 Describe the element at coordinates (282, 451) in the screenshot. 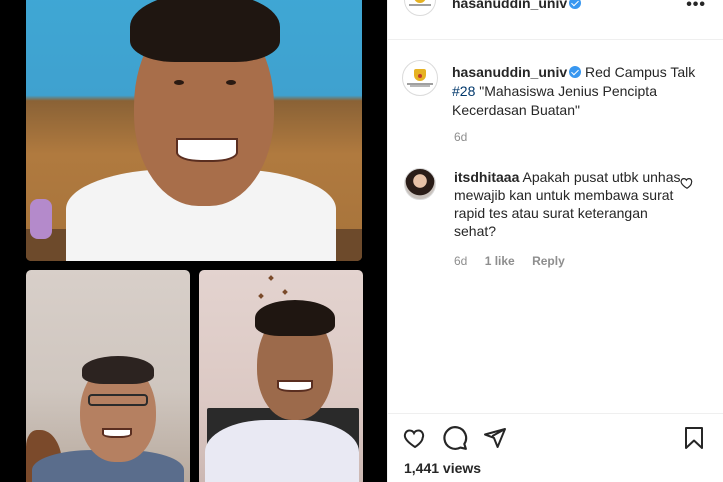

I see `person-shirt` at that location.